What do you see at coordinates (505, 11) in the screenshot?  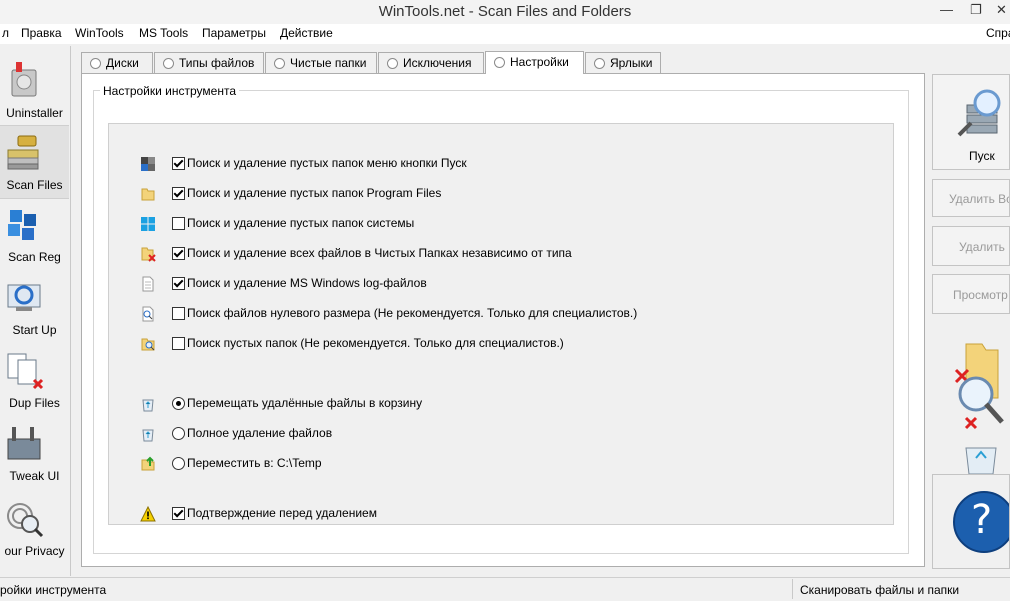 I see `window-title: WinTools.net - Scan Files and Folders` at bounding box center [505, 11].